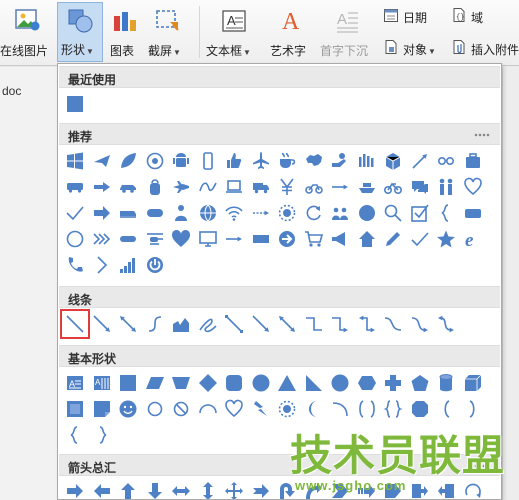  I want to click on left-brace-shape-button, so click(75, 435).